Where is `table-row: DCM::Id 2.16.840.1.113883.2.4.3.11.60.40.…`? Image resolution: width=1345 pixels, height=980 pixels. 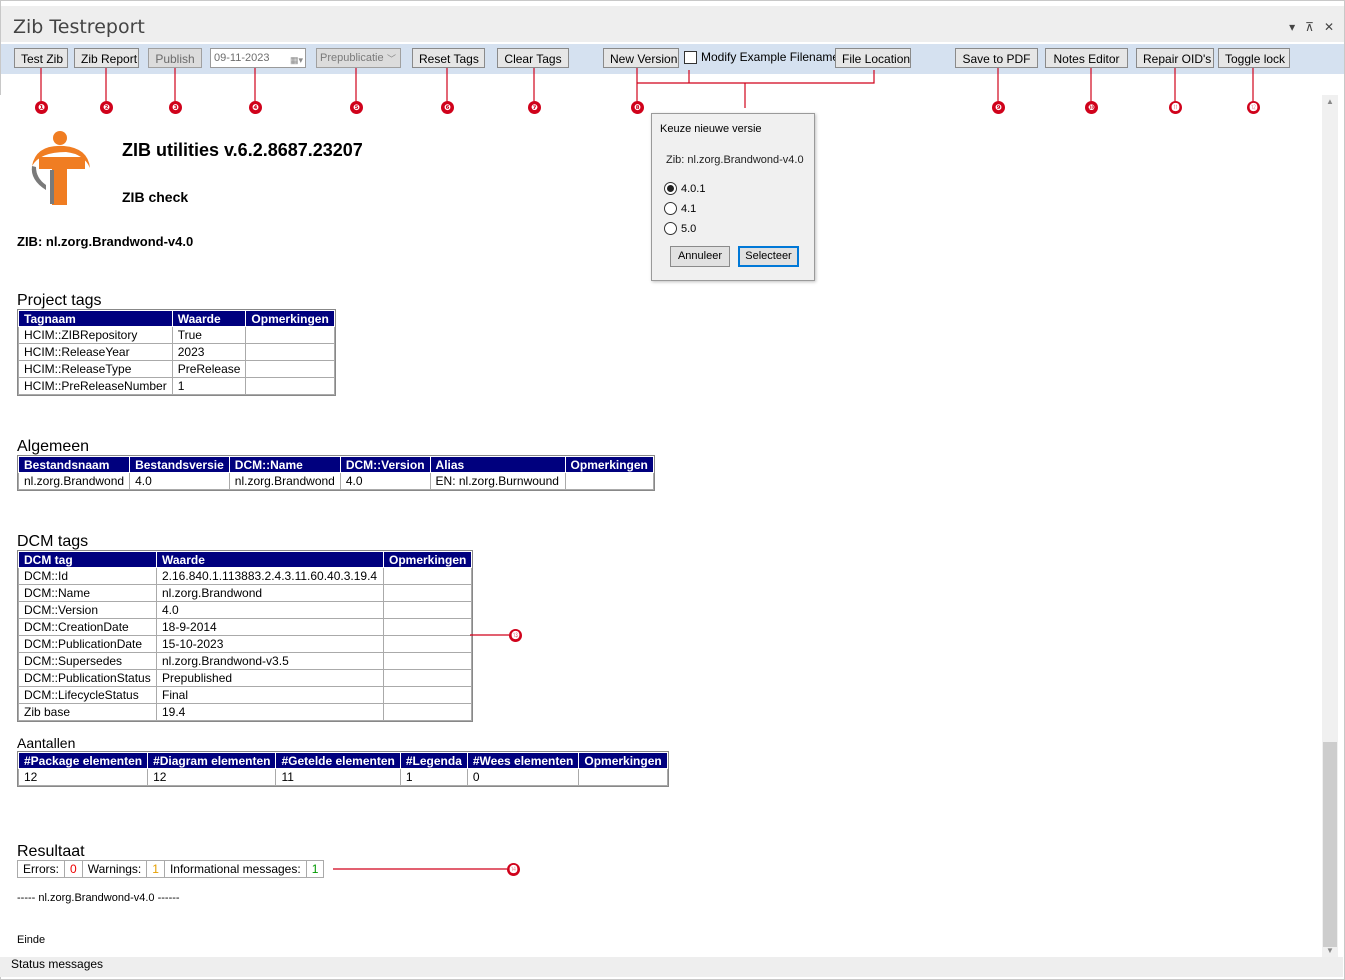 table-row: DCM::Id 2.16.840.1.113883.2.4.3.11.60.40.… is located at coordinates (245, 576).